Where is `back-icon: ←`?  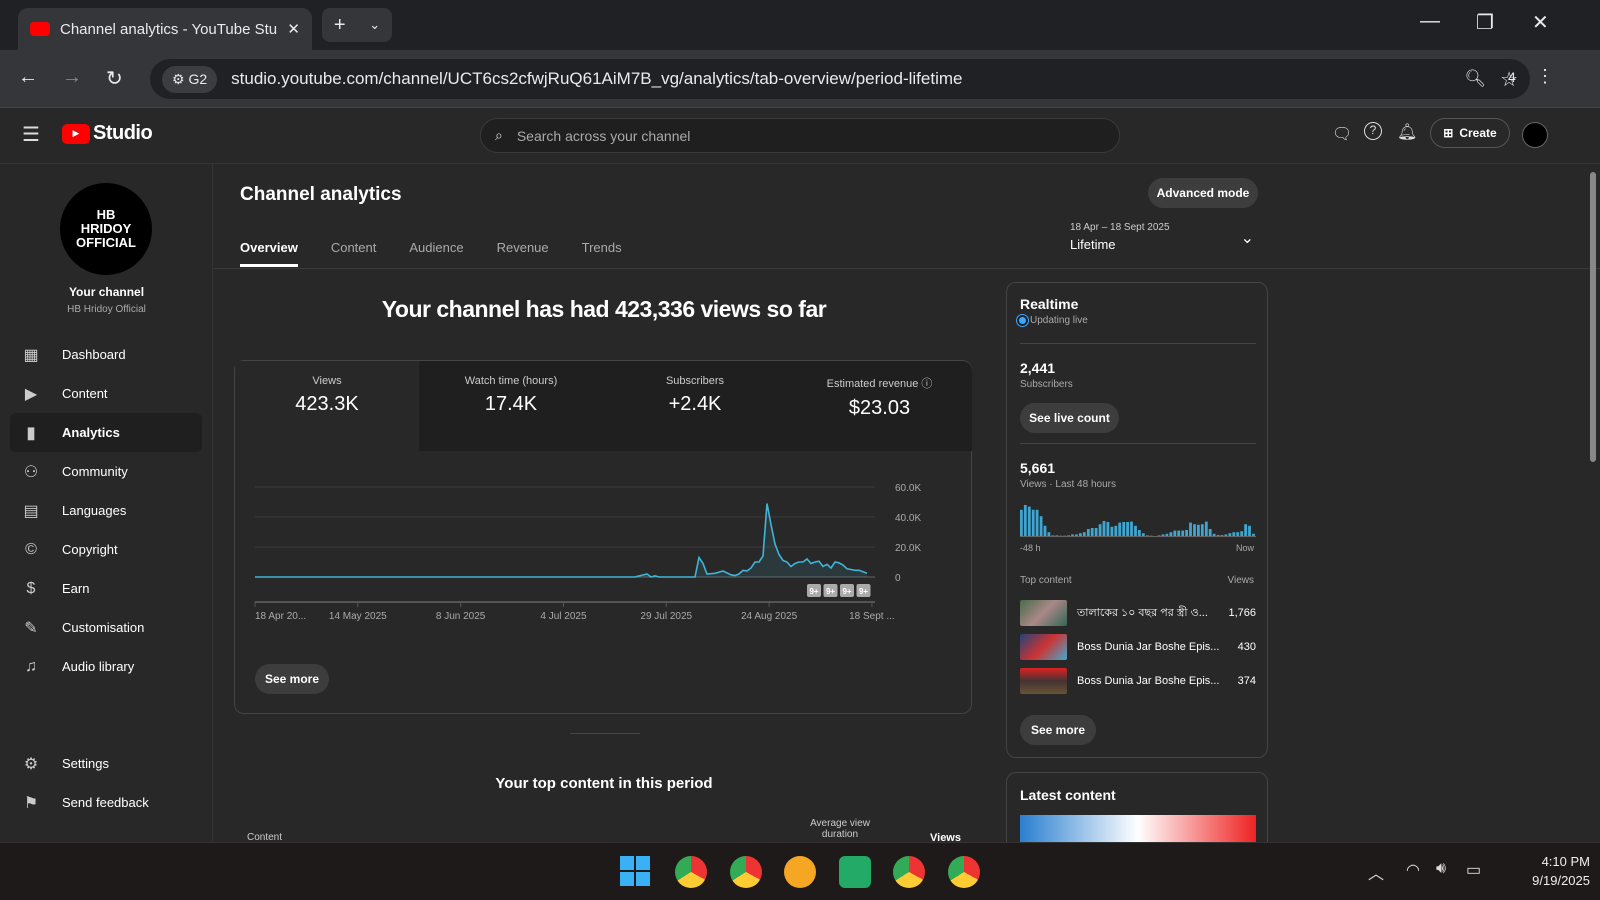
back-icon: ← is located at coordinates (28, 77).